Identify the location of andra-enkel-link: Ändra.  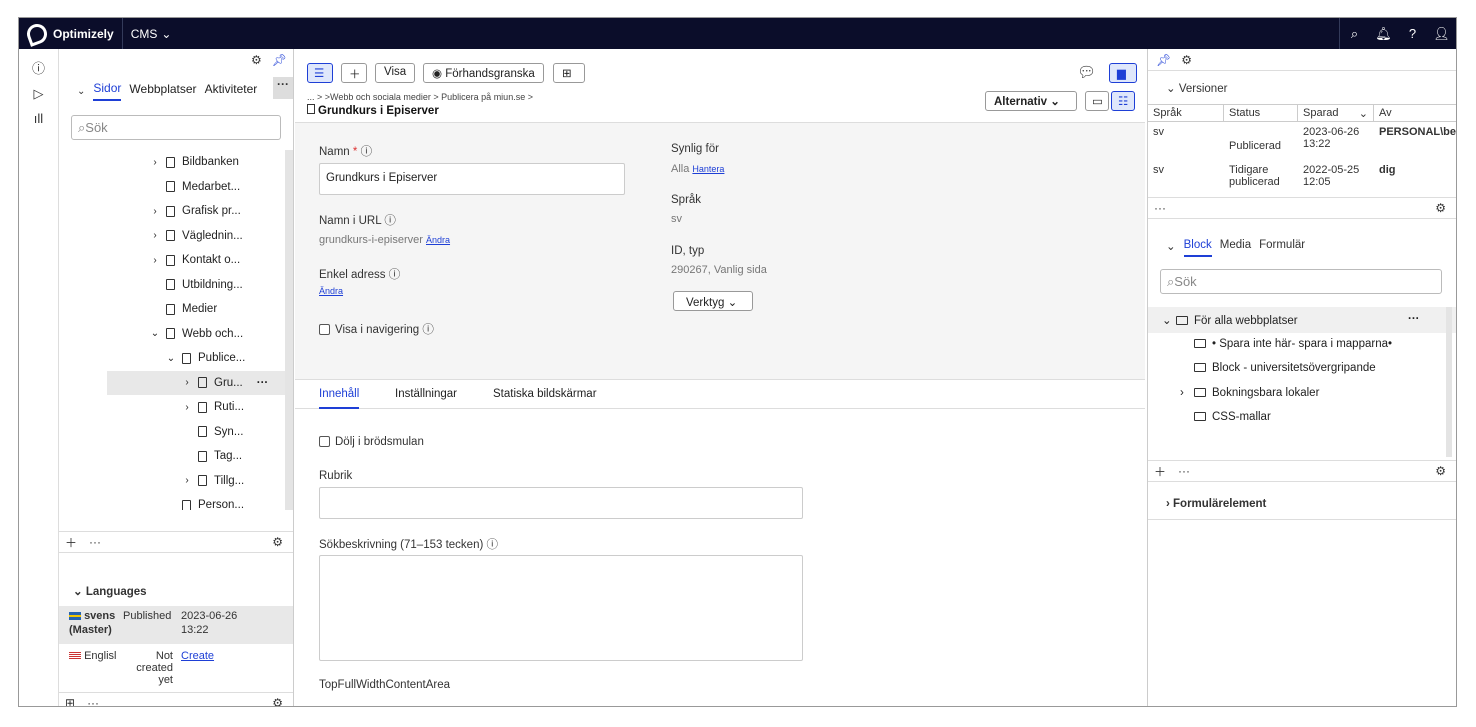
(331, 291).